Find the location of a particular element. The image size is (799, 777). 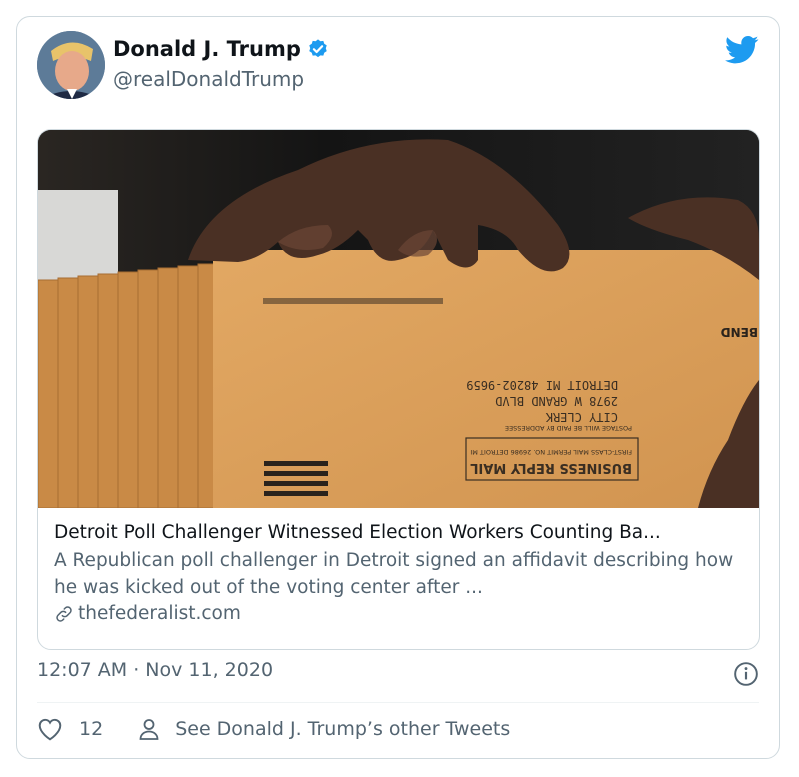

avatar is located at coordinates (71, 65).